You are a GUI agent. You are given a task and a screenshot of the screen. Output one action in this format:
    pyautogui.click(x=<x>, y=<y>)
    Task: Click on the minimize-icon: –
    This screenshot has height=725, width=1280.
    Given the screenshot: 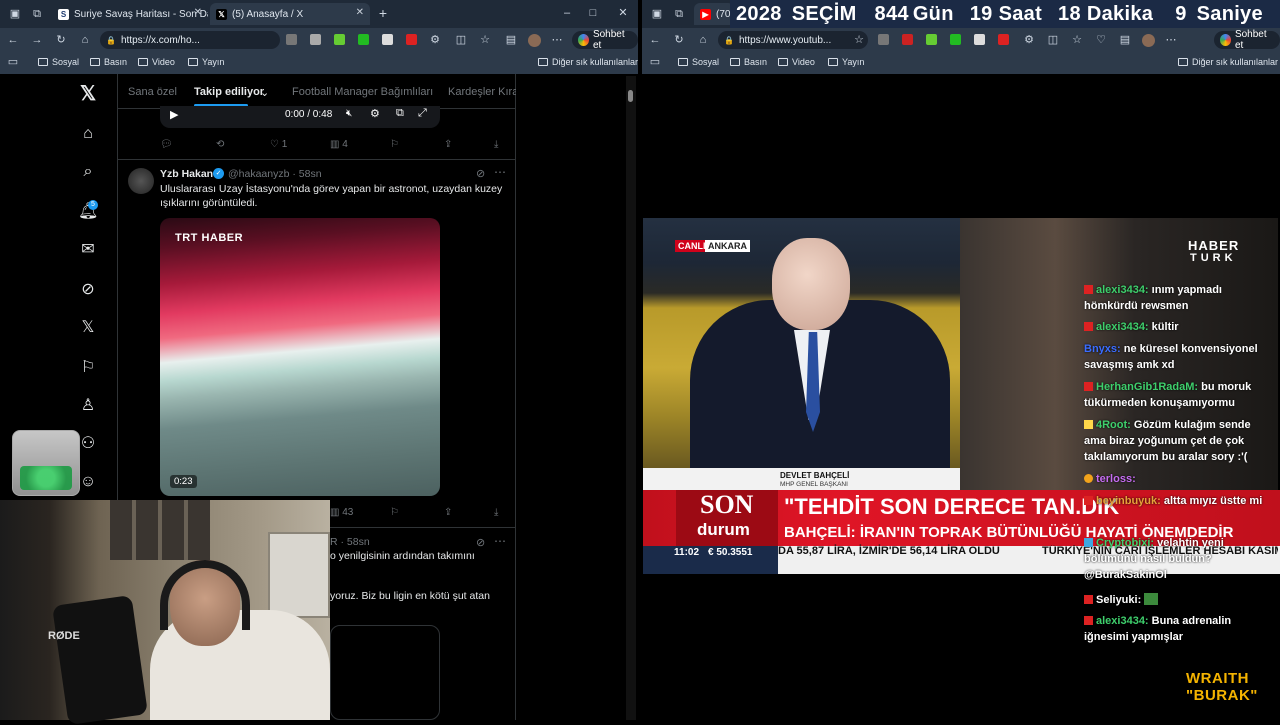 What is the action you would take?
    pyautogui.click(x=567, y=13)
    